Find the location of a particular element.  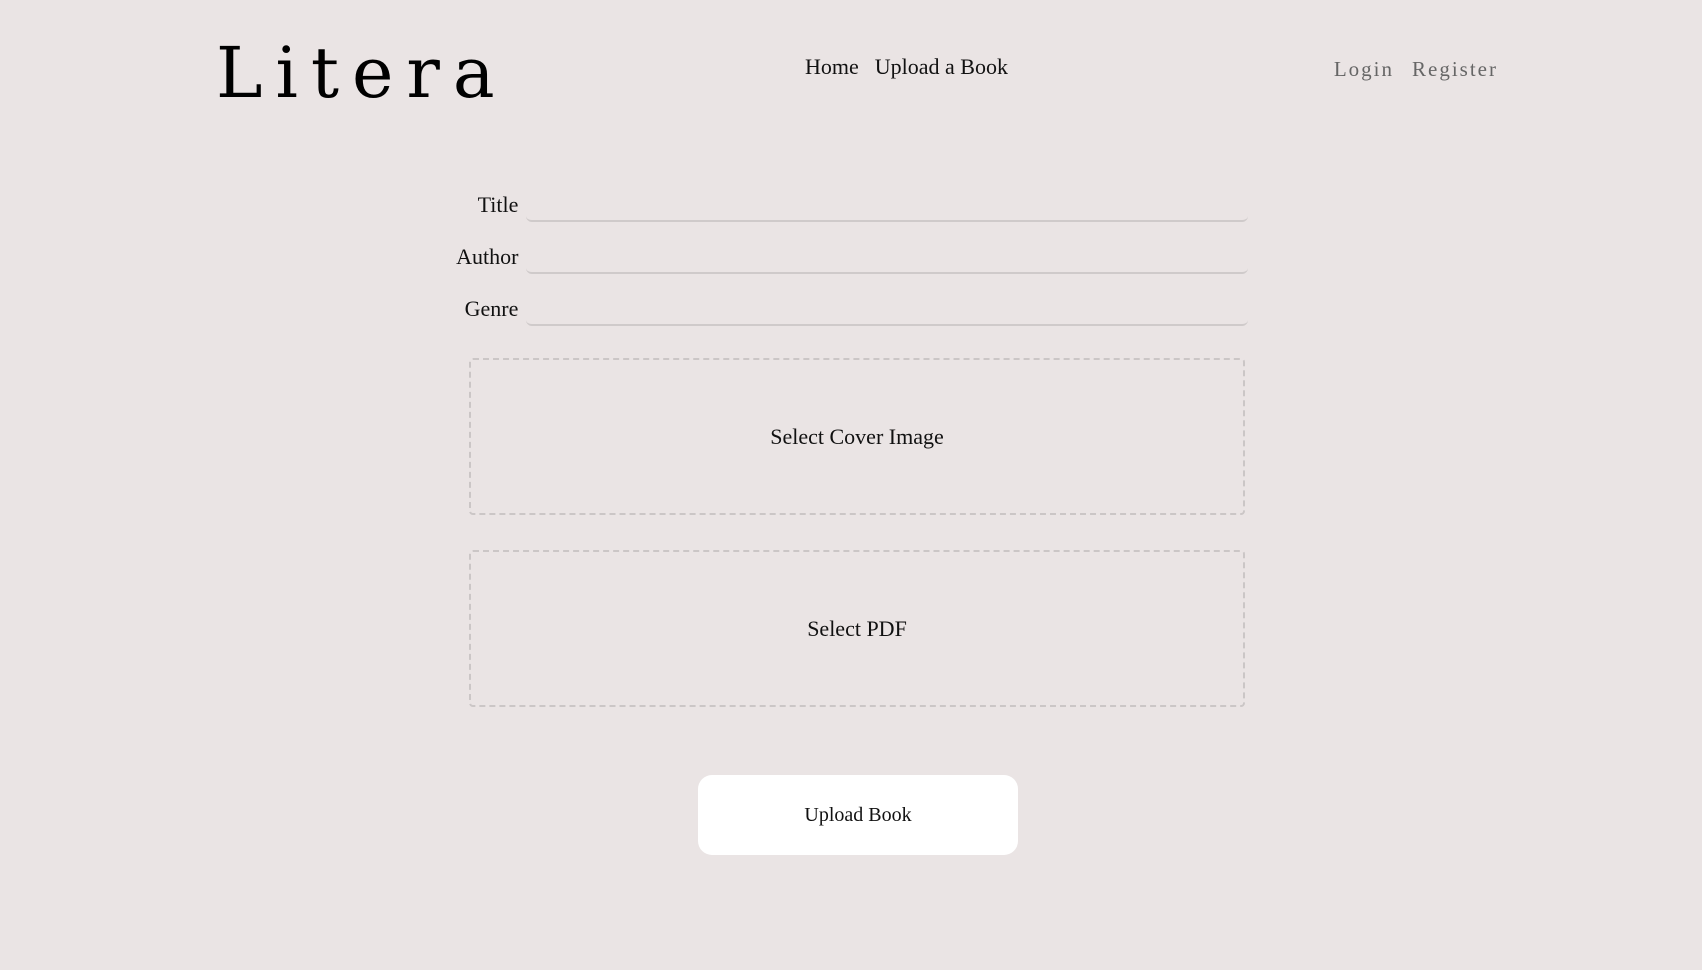

select-pdf-label: Select PDF is located at coordinates (857, 628).